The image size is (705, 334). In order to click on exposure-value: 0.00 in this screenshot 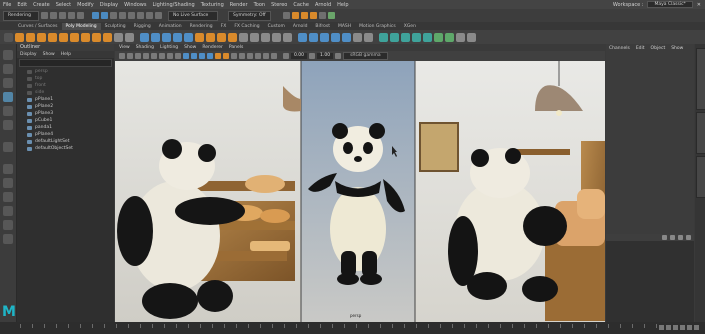, I will do `click(299, 56)`.